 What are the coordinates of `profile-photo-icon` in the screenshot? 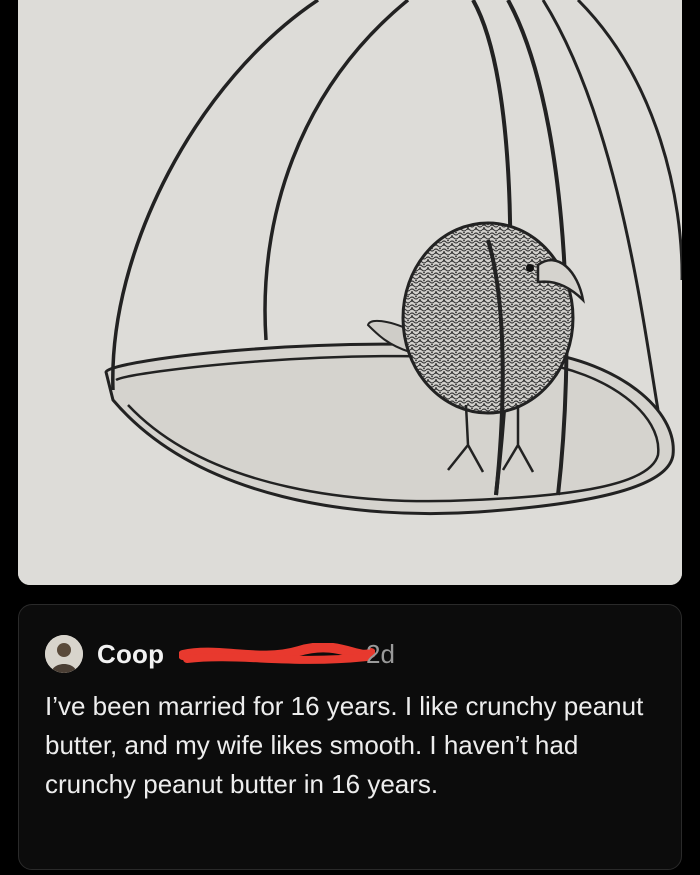 It's located at (64, 654).